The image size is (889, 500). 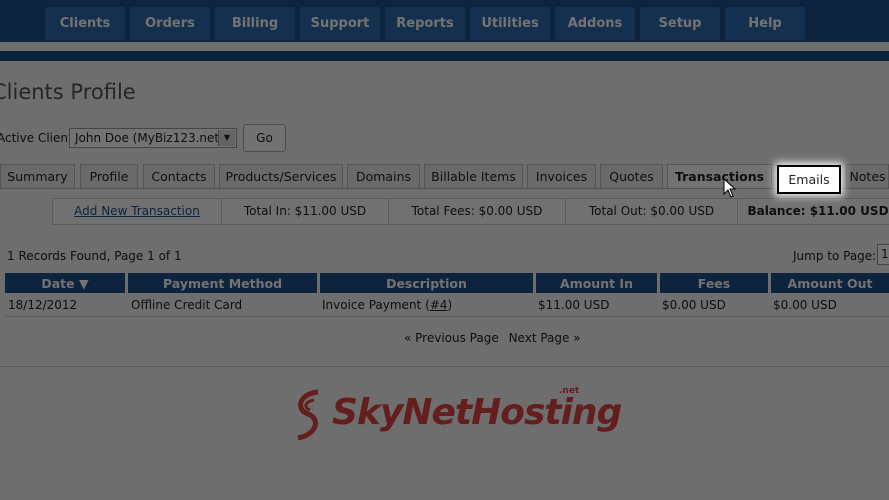 I want to click on nav-addons: Addons, so click(x=595, y=23).